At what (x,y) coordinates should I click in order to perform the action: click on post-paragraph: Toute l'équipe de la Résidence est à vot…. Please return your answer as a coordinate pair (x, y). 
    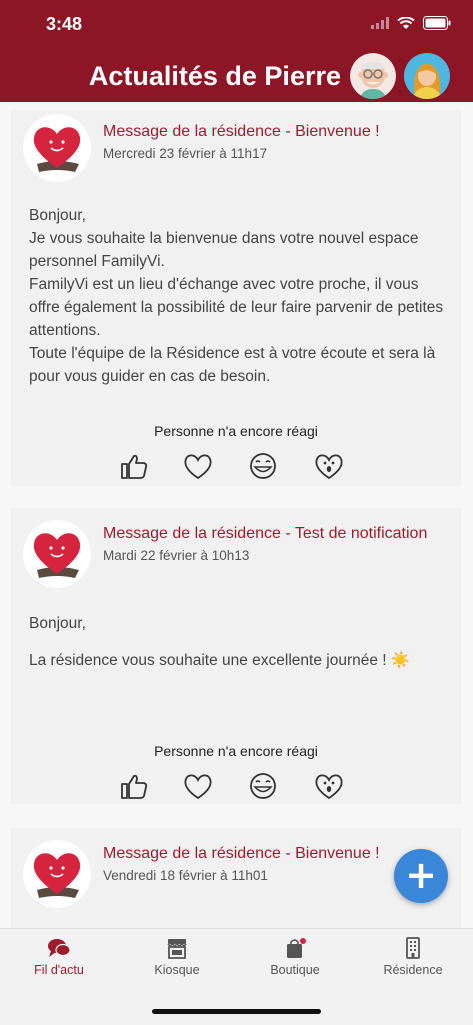
    Looking at the image, I should click on (232, 365).